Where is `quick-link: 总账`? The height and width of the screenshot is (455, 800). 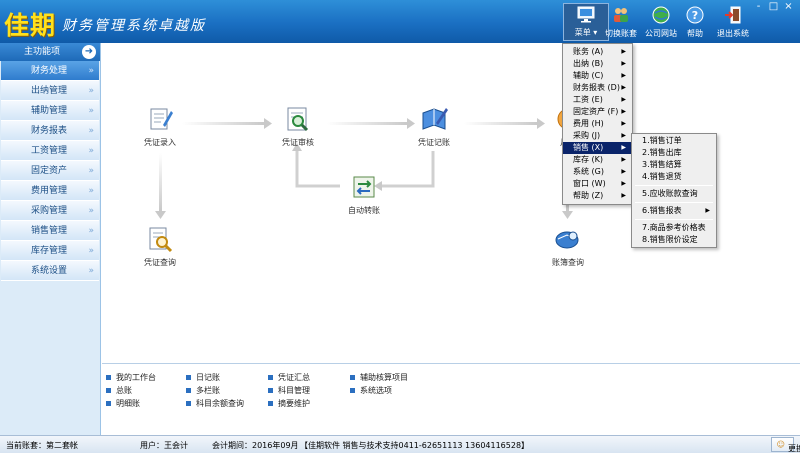 quick-link: 总账 is located at coordinates (119, 390).